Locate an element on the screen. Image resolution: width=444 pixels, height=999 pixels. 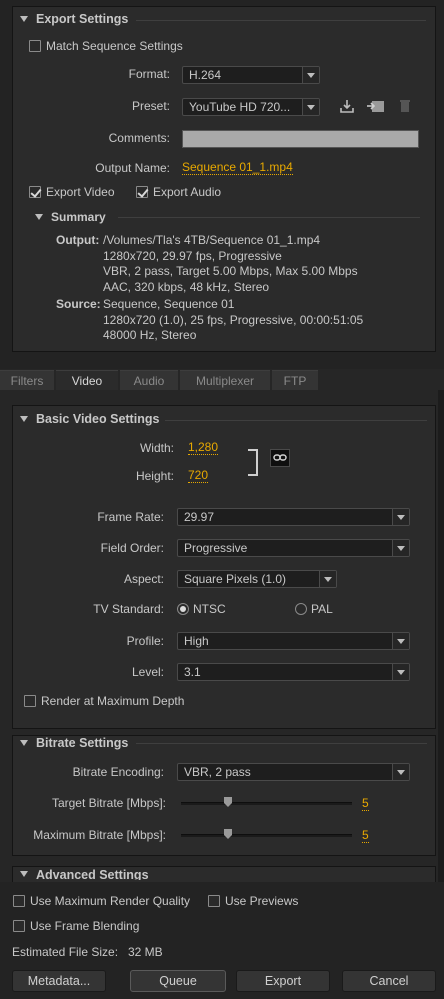
aspect-dropdown: Square Pixels (1.0) is located at coordinates (257, 579).